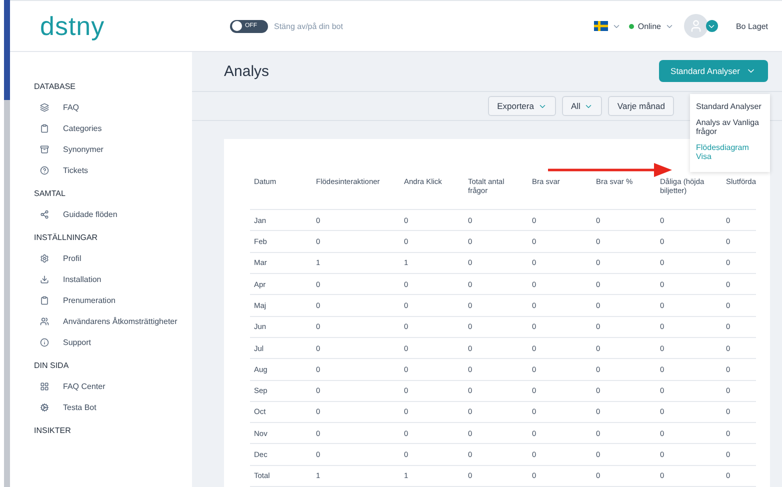 The height and width of the screenshot is (487, 782). Describe the element at coordinates (44, 407) in the screenshot. I see `cogs-icon` at that location.